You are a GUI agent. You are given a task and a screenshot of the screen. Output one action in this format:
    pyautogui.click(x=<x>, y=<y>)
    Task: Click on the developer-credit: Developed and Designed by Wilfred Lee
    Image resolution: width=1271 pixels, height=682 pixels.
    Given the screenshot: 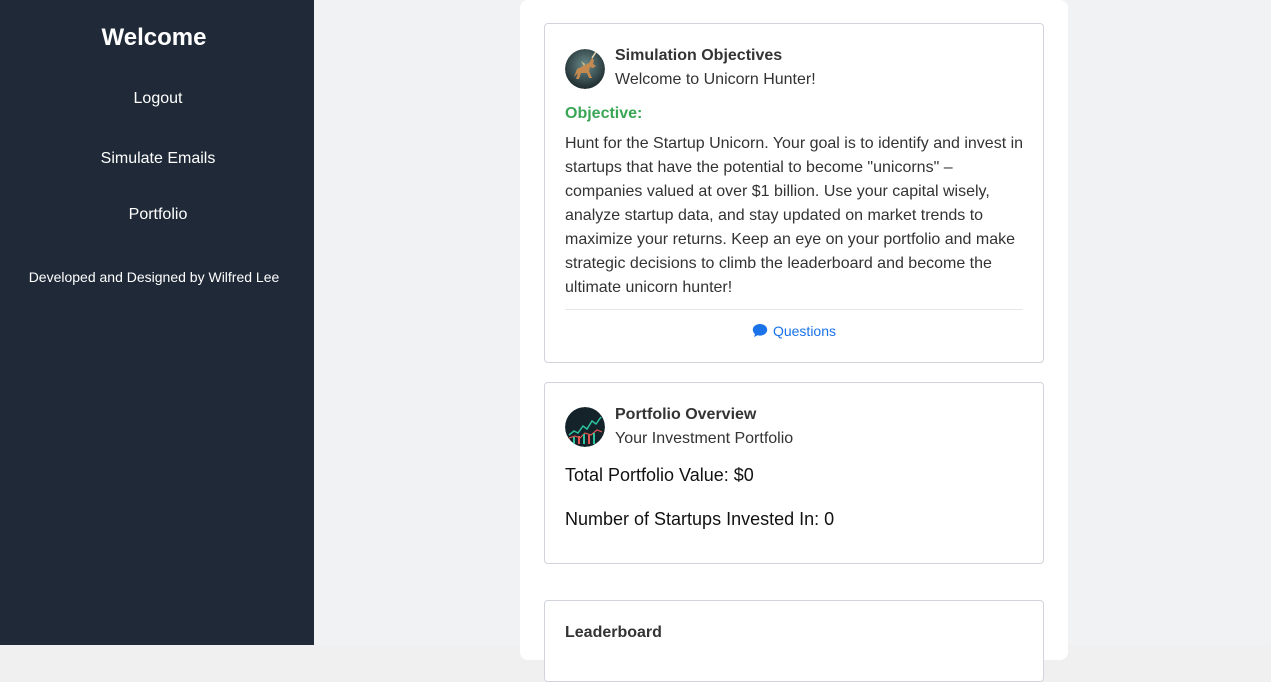 What is the action you would take?
    pyautogui.click(x=154, y=277)
    